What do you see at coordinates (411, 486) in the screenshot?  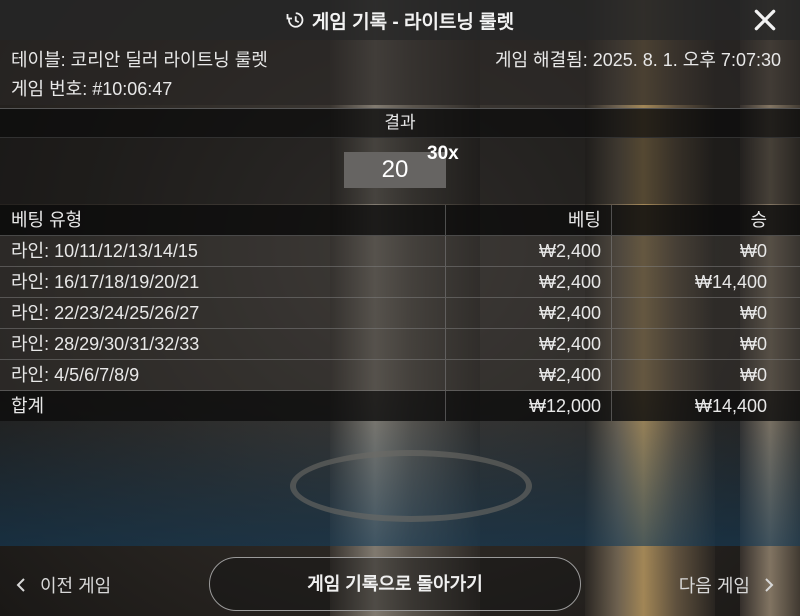 I see `background-ring` at bounding box center [411, 486].